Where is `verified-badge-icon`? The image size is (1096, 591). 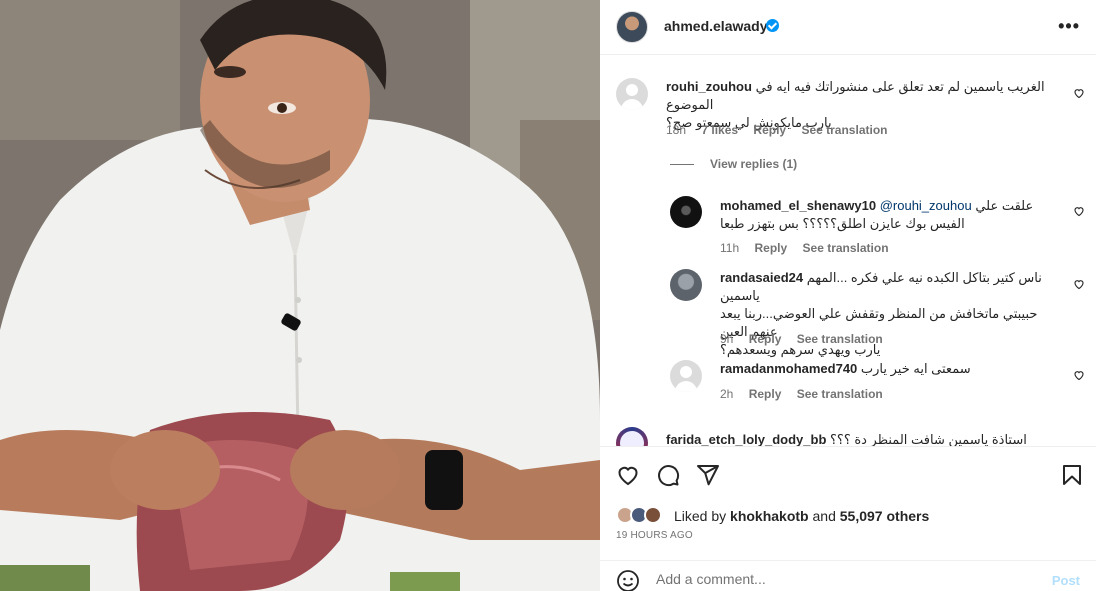 verified-badge-icon is located at coordinates (772, 25).